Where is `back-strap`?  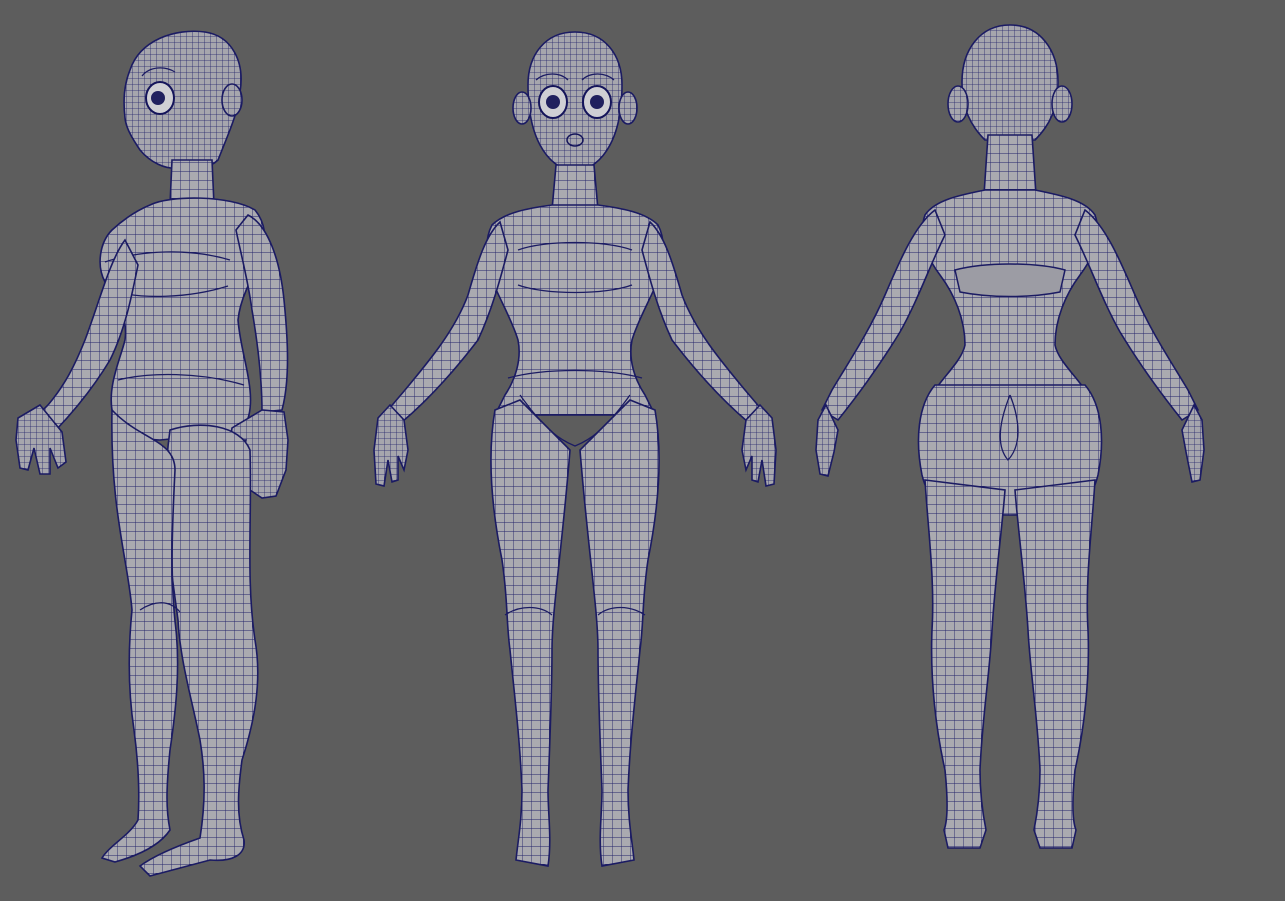
back-strap is located at coordinates (1010, 280).